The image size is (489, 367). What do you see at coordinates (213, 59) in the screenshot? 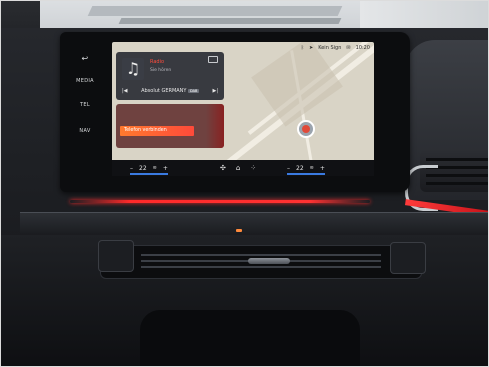
I see `camera-icon` at bounding box center [213, 59].